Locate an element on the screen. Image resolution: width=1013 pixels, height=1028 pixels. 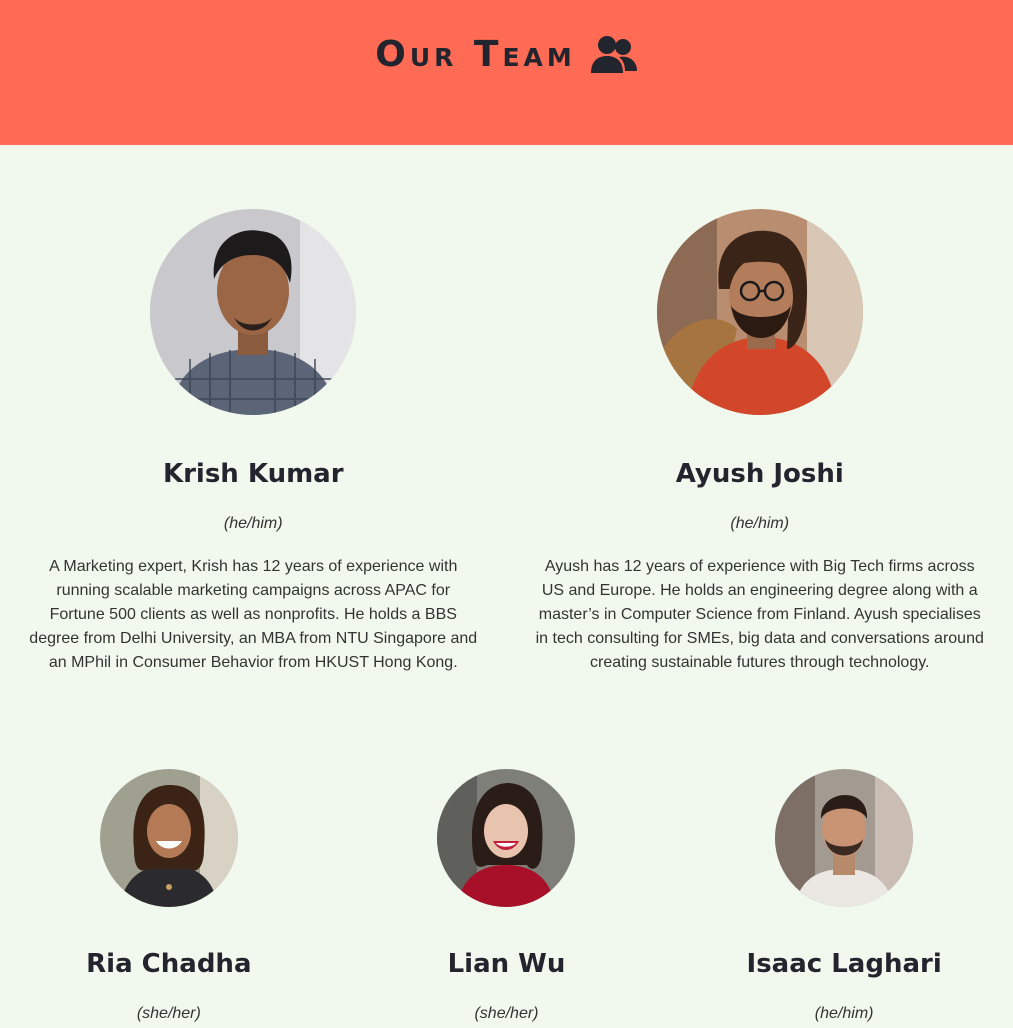
header-title-group: Our Team is located at coordinates (506, 54).